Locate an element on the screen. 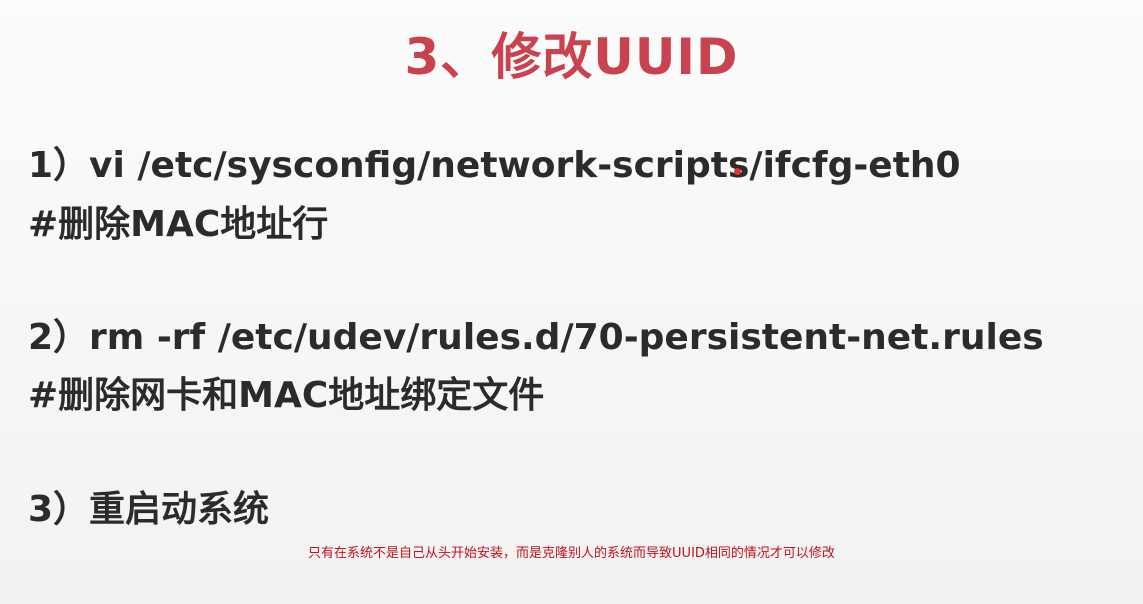  step-1-comment: #删除MAC地址行 is located at coordinates (178, 224).